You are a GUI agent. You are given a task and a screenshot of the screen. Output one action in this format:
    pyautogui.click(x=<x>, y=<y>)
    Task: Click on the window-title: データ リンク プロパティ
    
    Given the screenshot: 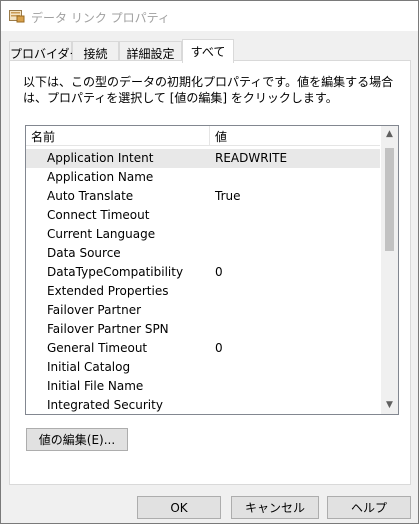 What is the action you would take?
    pyautogui.click(x=100, y=18)
    